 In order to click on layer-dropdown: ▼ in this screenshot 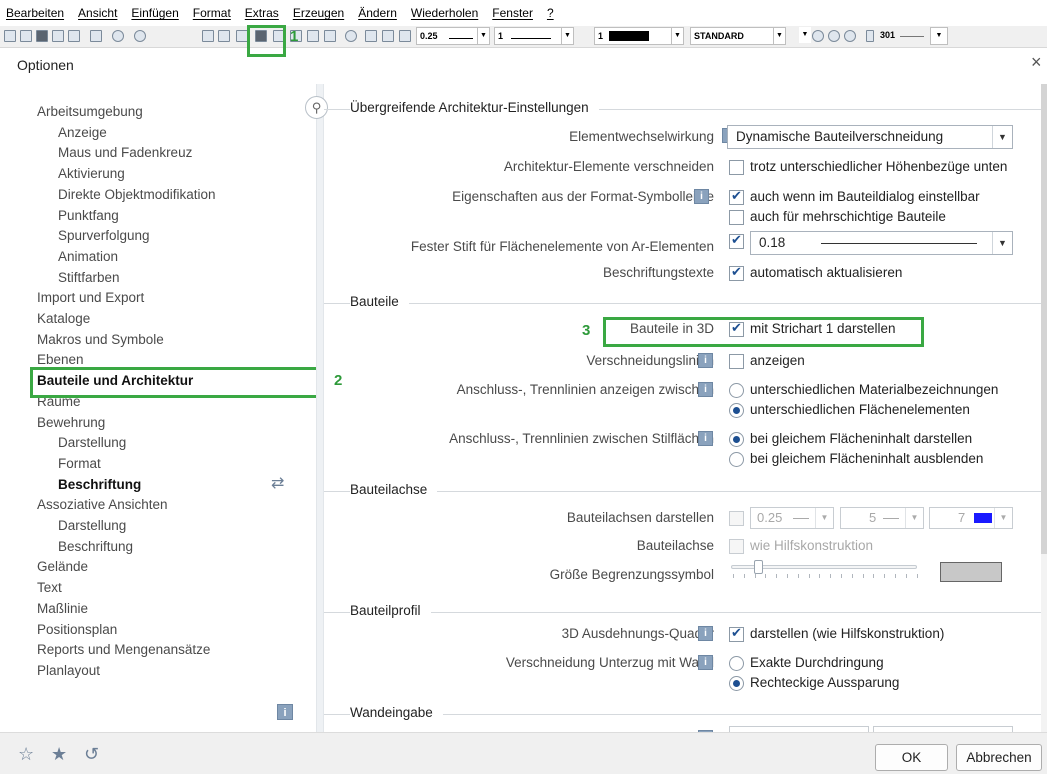, I will do `click(801, 36)`.